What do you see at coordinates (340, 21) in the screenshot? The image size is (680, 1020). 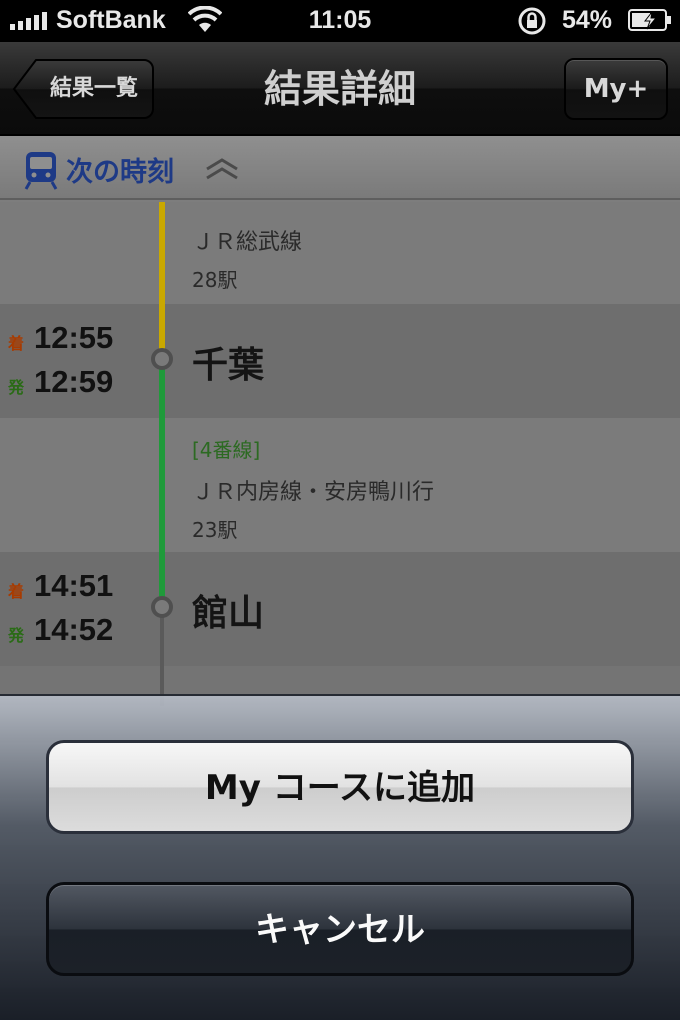 I see `status-bar: SoftBank 11:05 54%` at bounding box center [340, 21].